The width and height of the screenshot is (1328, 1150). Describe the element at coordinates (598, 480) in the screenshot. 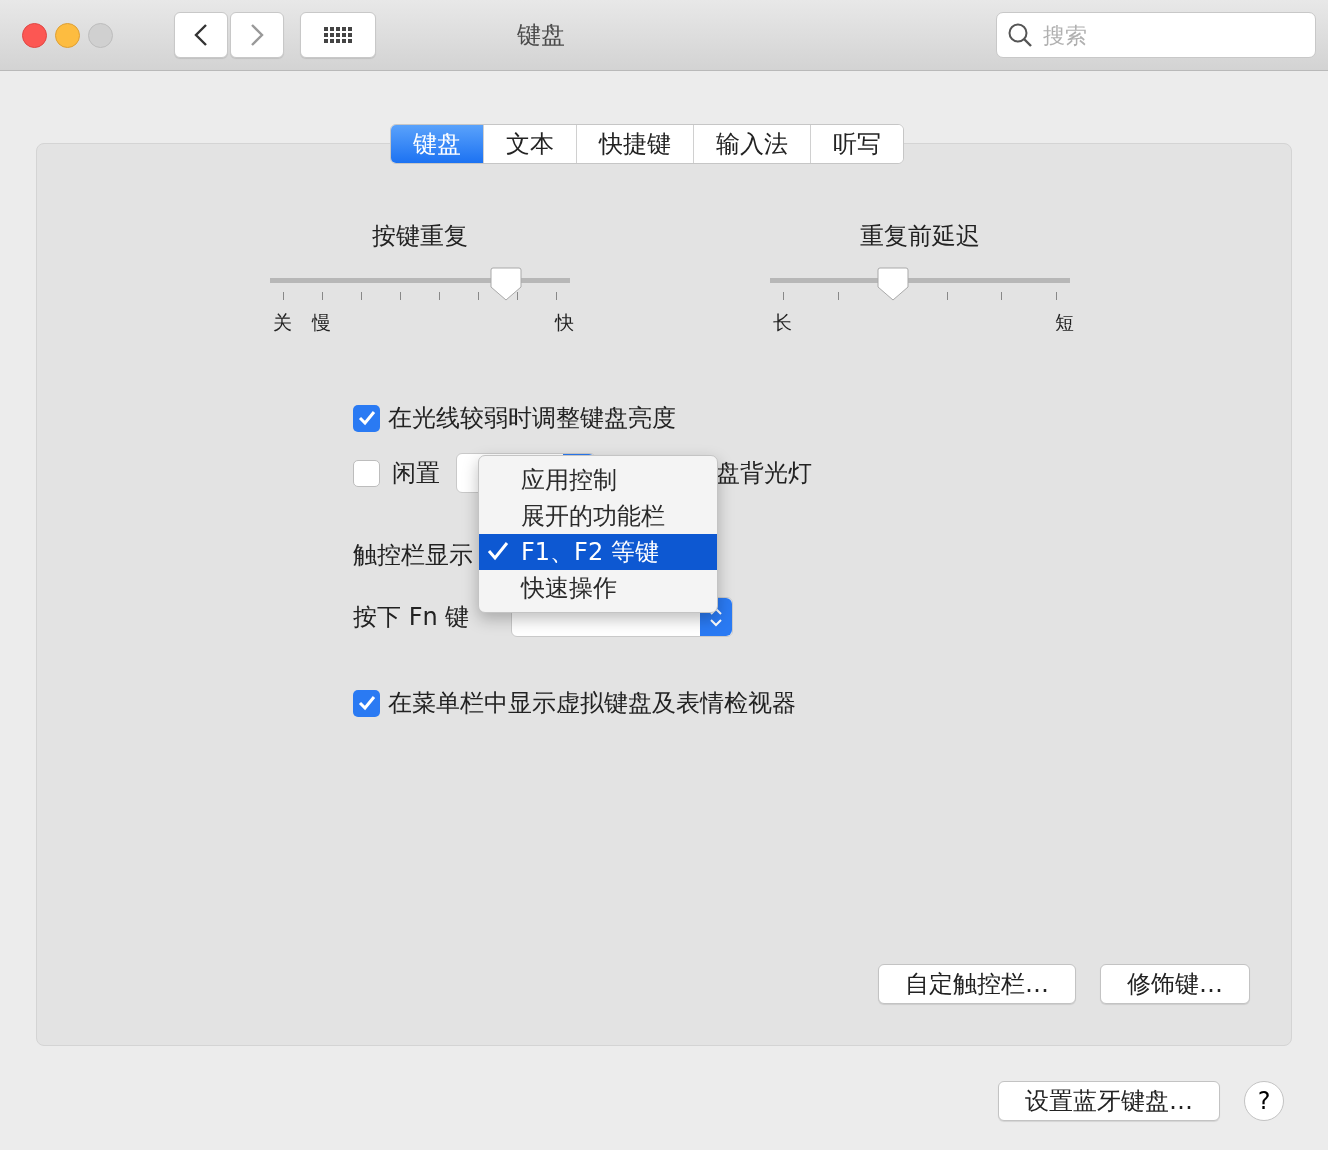

I see `menu-item: 应用控制` at that location.